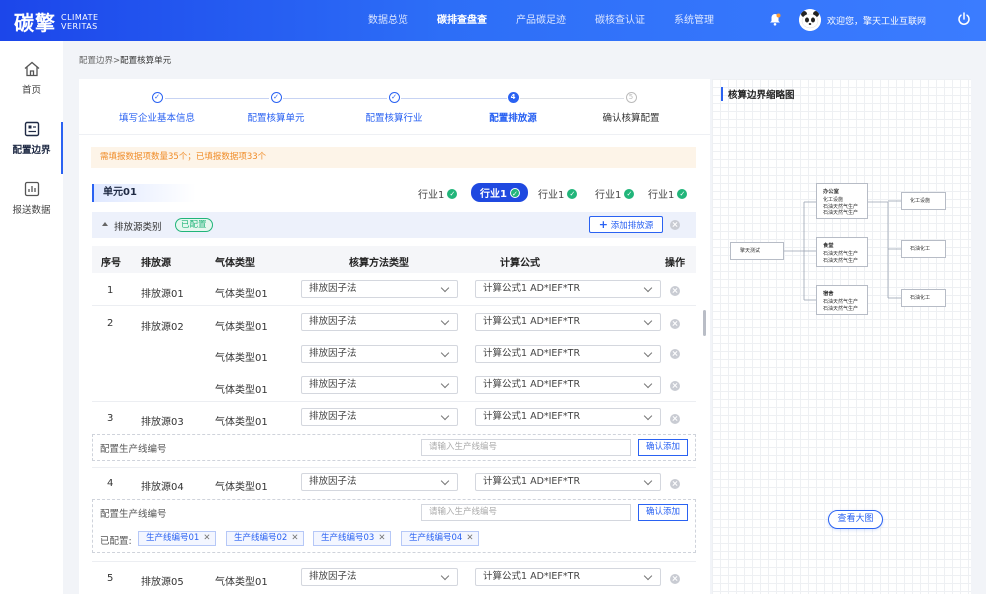 This screenshot has height=594, width=986. What do you see at coordinates (462, 20) in the screenshot?
I see `nav-carbon-inventory: 碳排查盘查` at bounding box center [462, 20].